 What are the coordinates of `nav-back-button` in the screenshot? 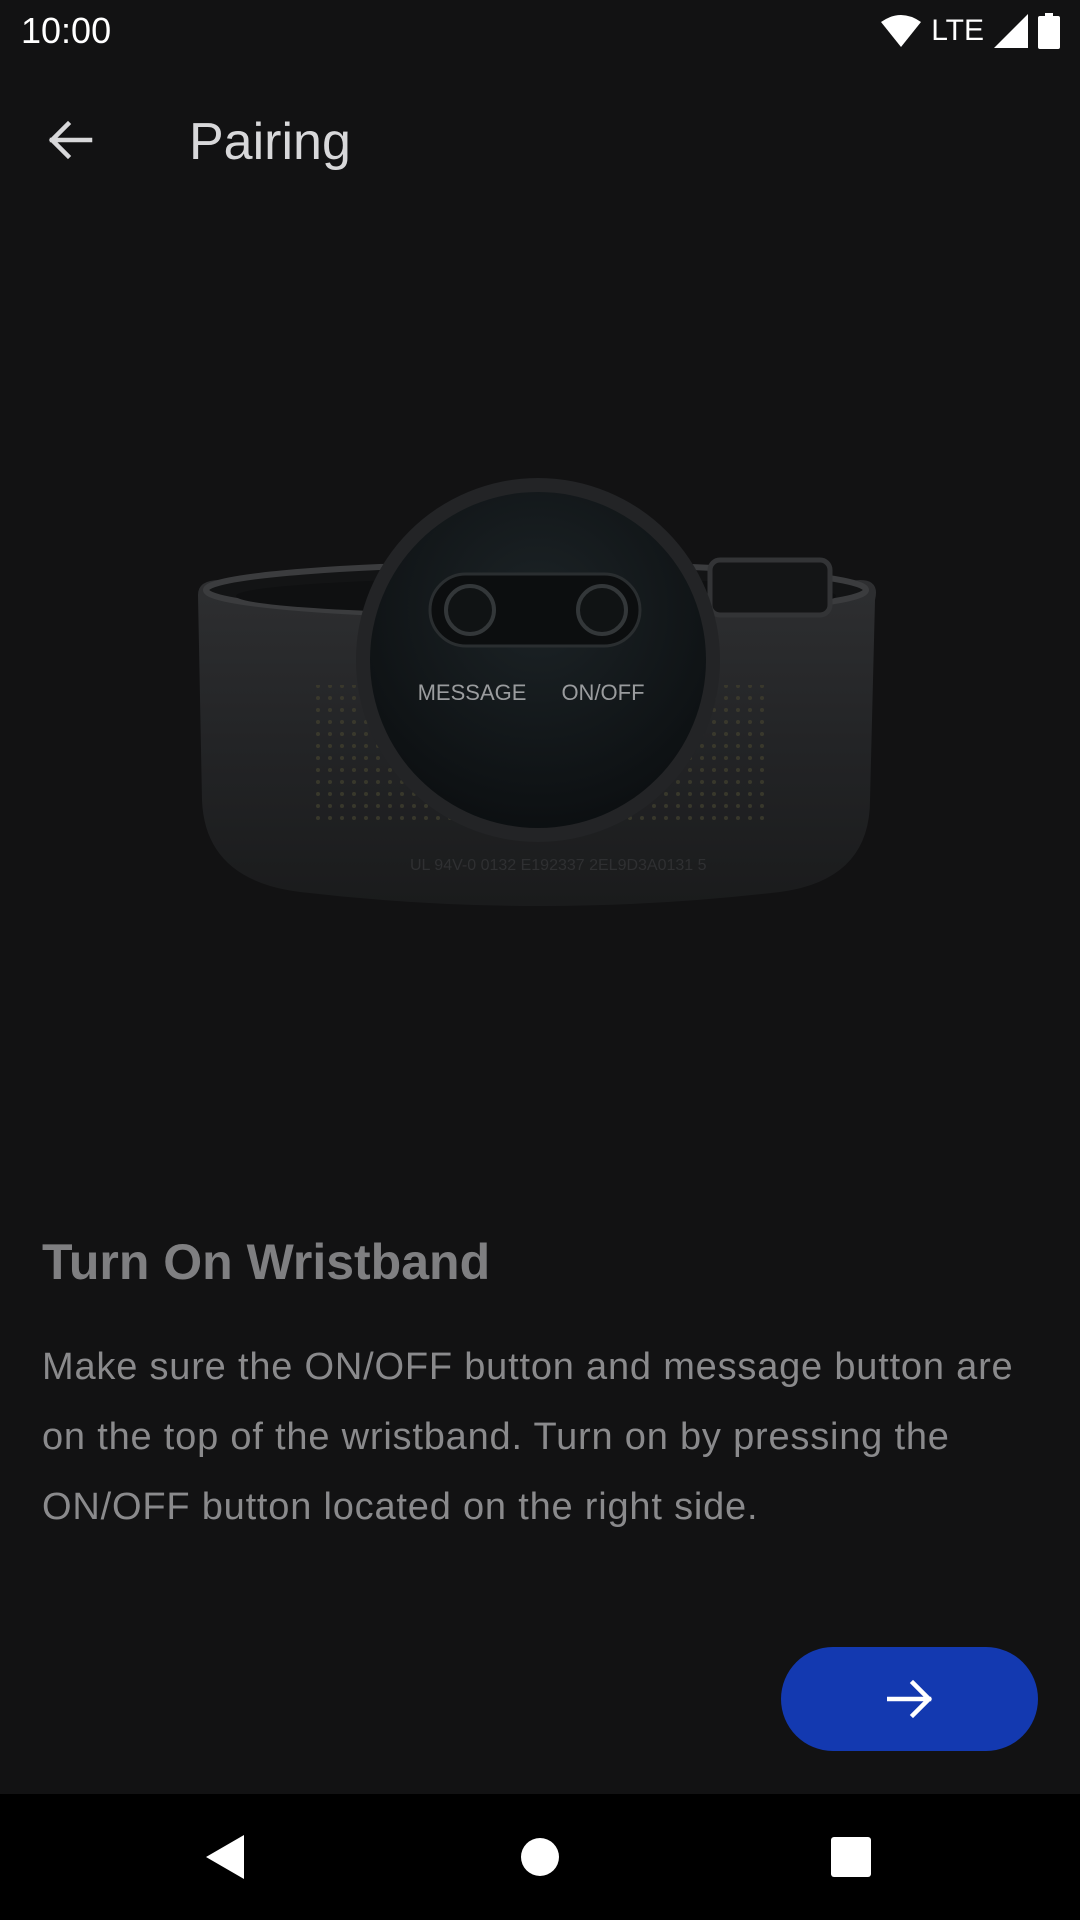 It's located at (225, 1857).